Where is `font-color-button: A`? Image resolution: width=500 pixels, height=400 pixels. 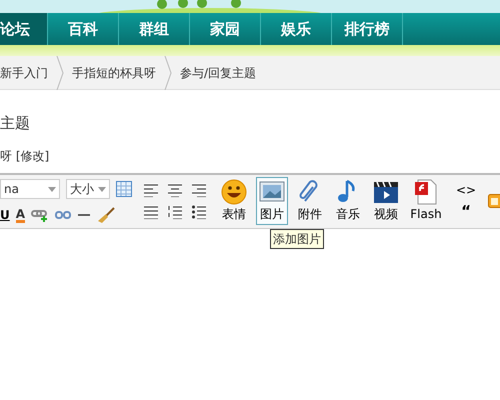
font-color-button: A is located at coordinates (21, 215).